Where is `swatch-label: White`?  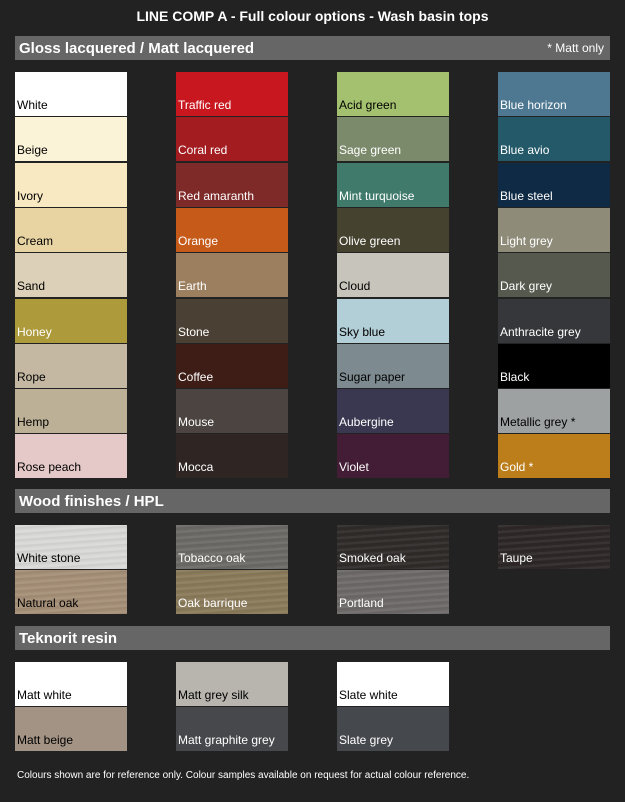 swatch-label: White is located at coordinates (32, 105).